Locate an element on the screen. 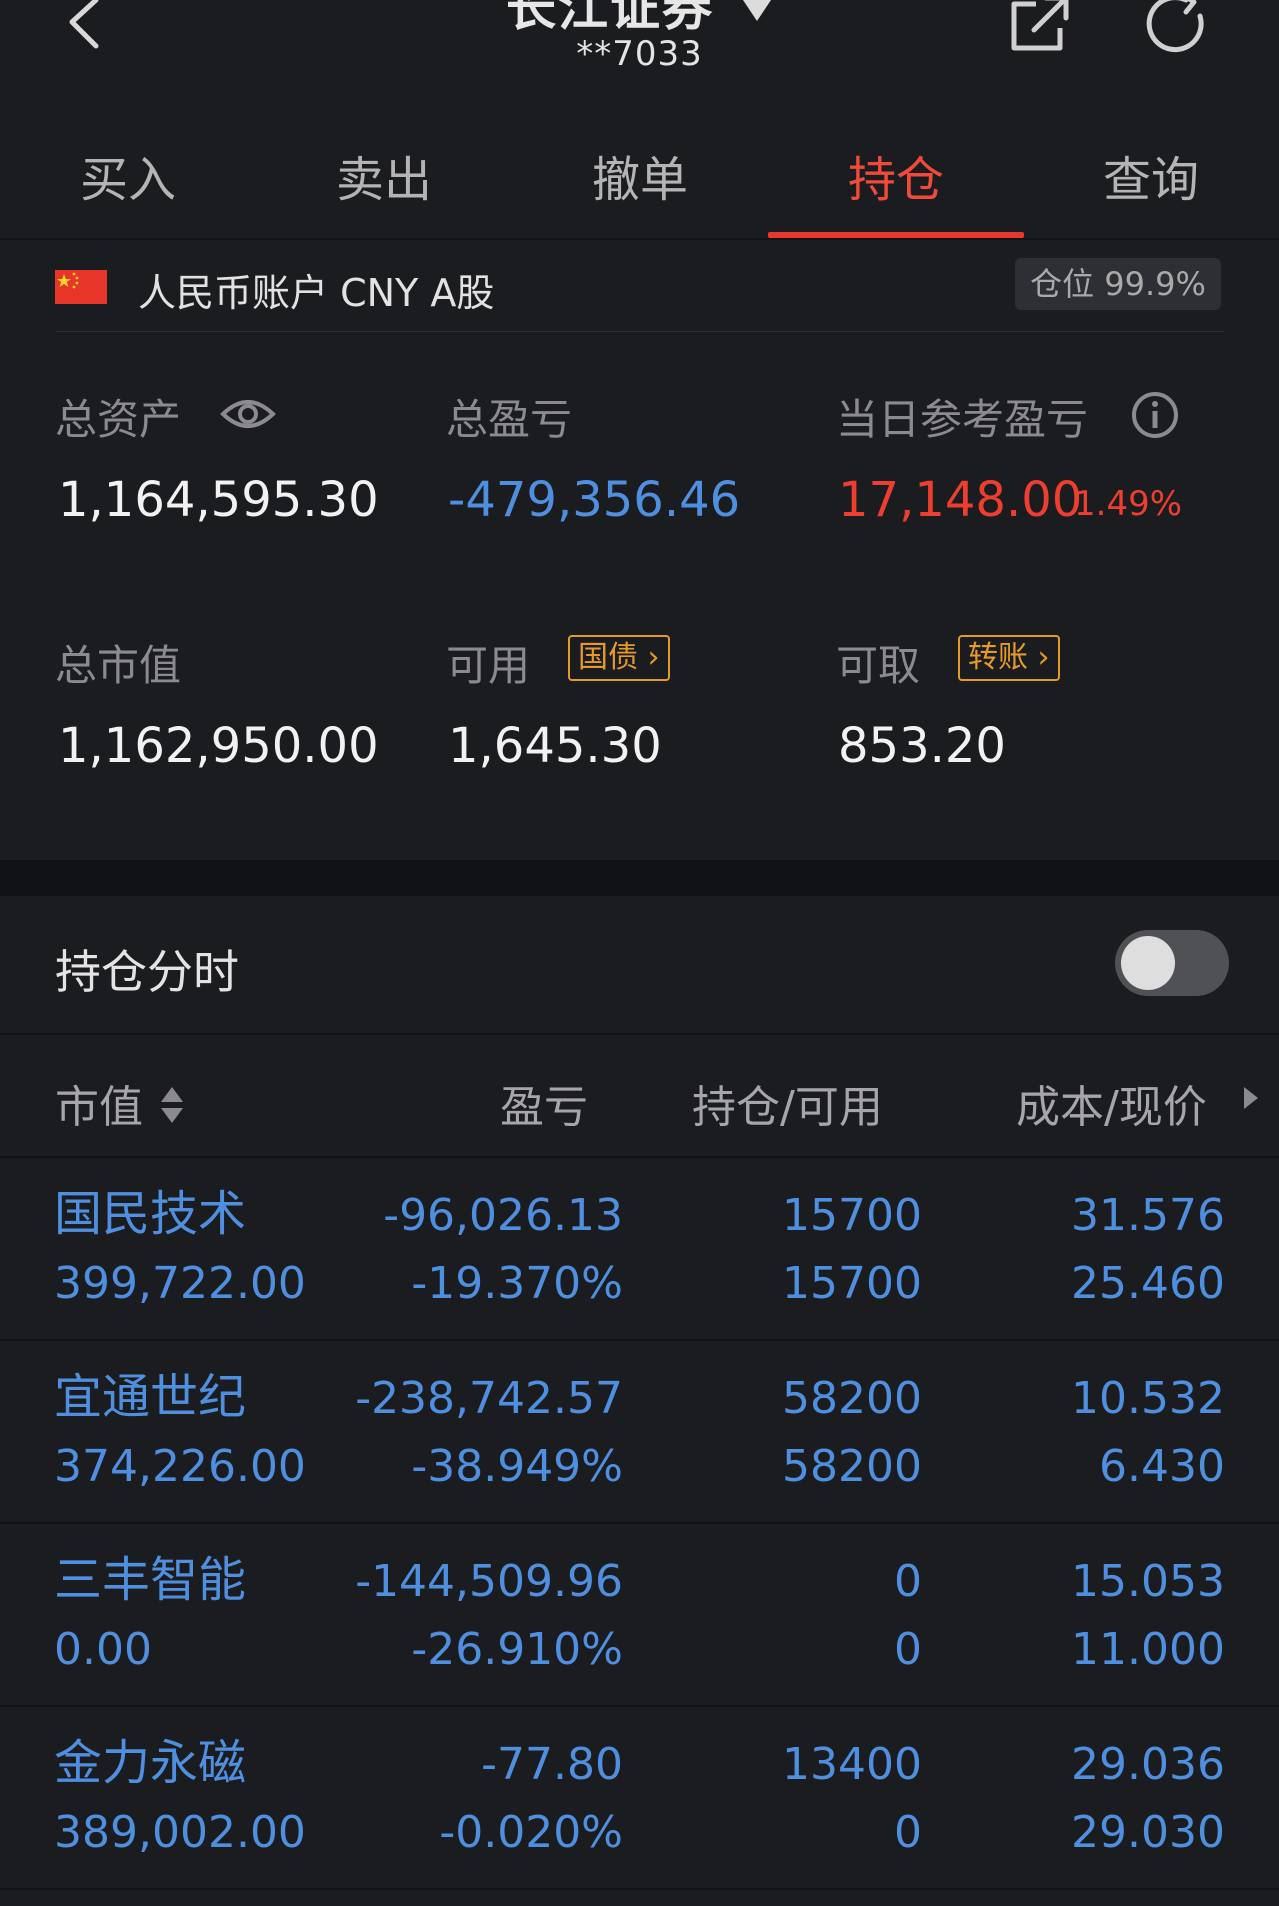  account-row: 人民币账户 CNY A股 仓位 99.9% is located at coordinates (639, 286).